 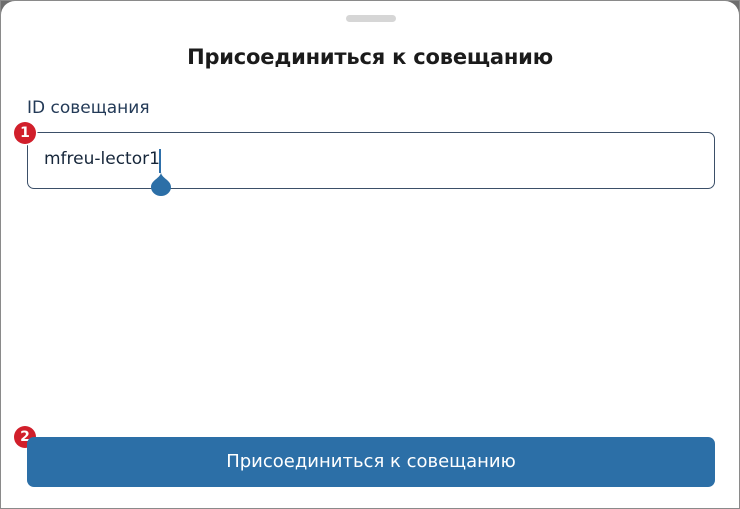 What do you see at coordinates (160, 161) in the screenshot?
I see `text-cursor` at bounding box center [160, 161].